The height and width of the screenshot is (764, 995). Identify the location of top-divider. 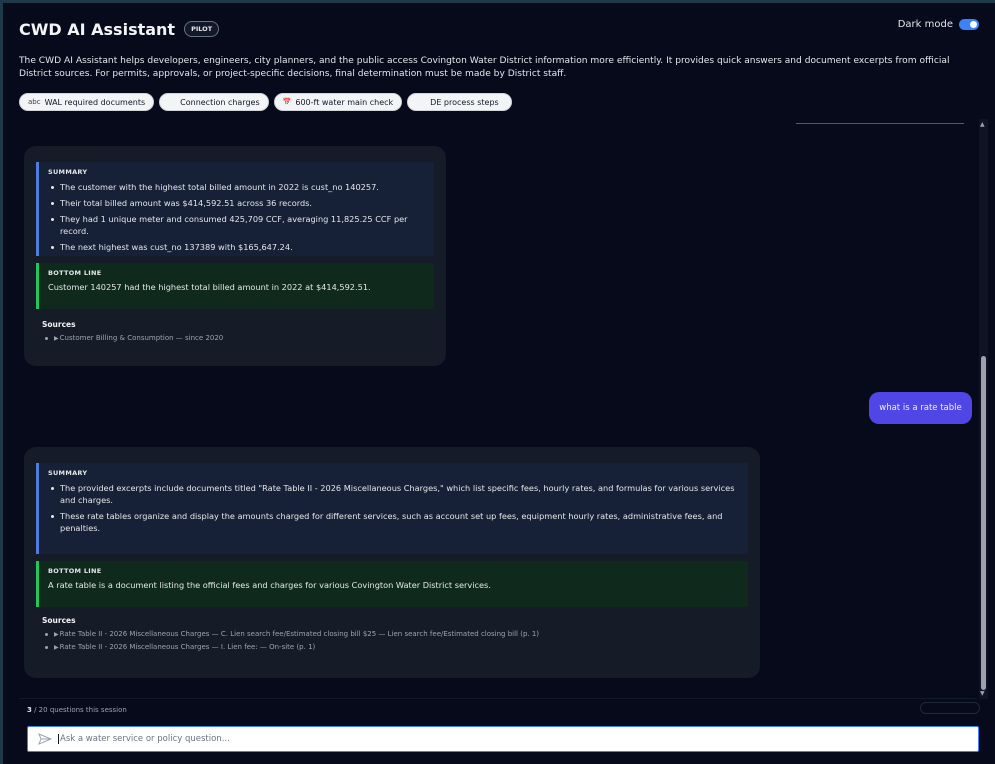
(880, 123).